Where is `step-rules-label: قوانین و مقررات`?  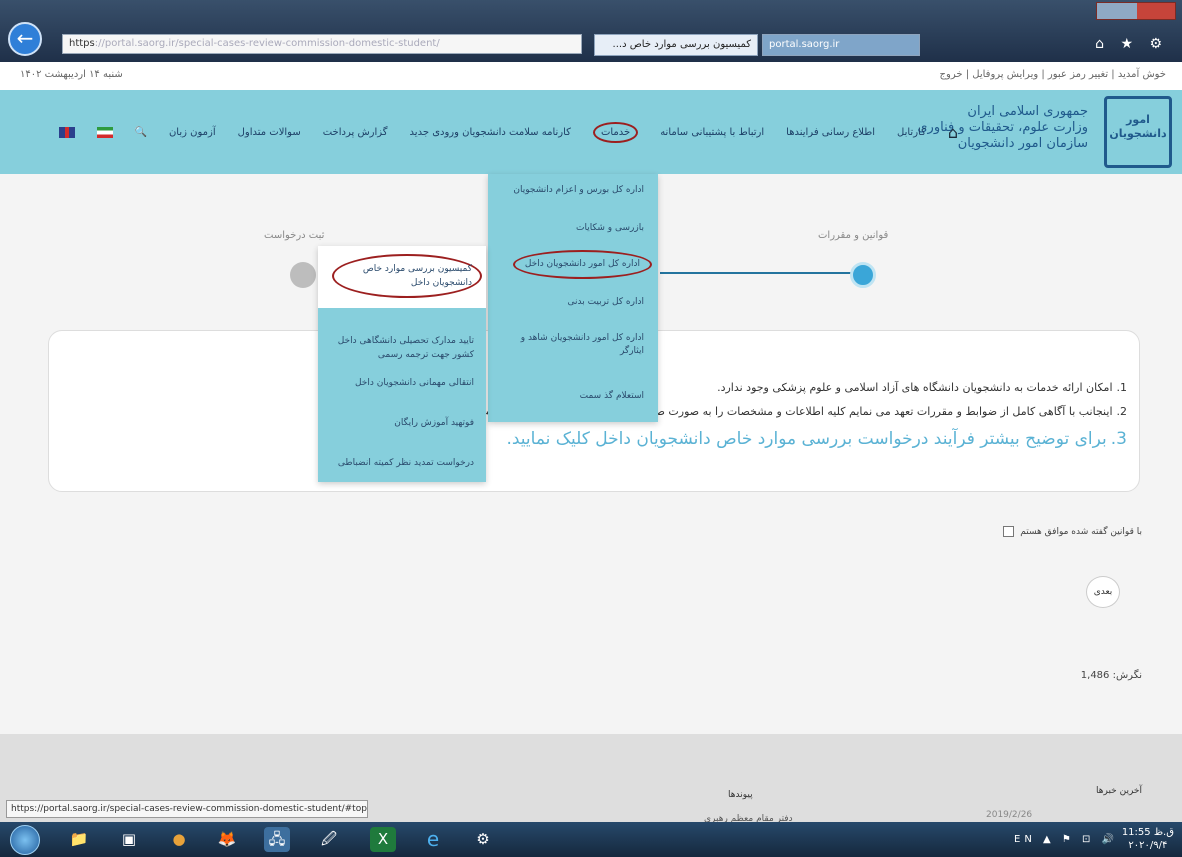
step-rules-label: قوانین و مقررات is located at coordinates (853, 235).